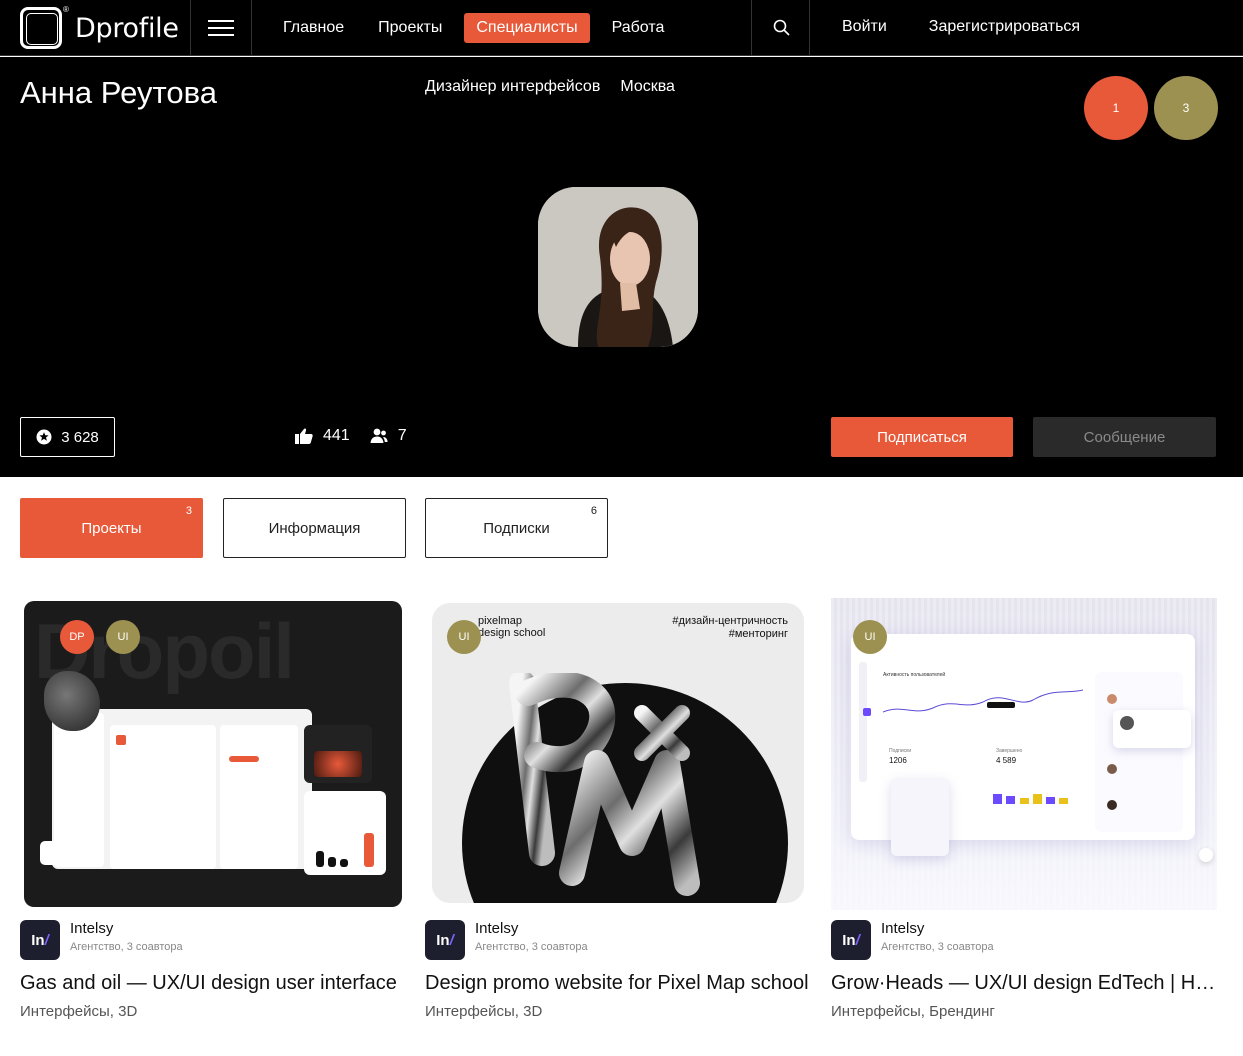 The height and width of the screenshot is (1056, 1243). Describe the element at coordinates (758, 634) in the screenshot. I see `thumbnail-hashtag: #менторинг` at that location.